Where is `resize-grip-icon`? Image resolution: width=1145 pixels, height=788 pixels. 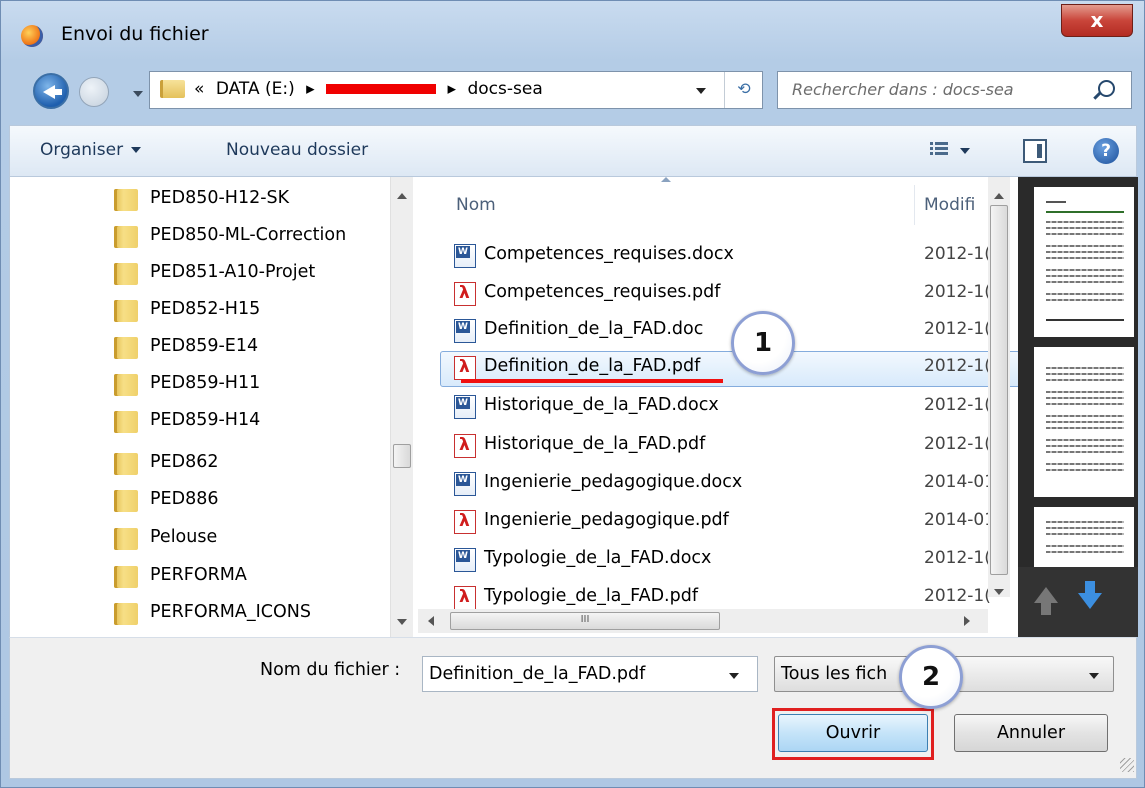 resize-grip-icon is located at coordinates (1127, 765).